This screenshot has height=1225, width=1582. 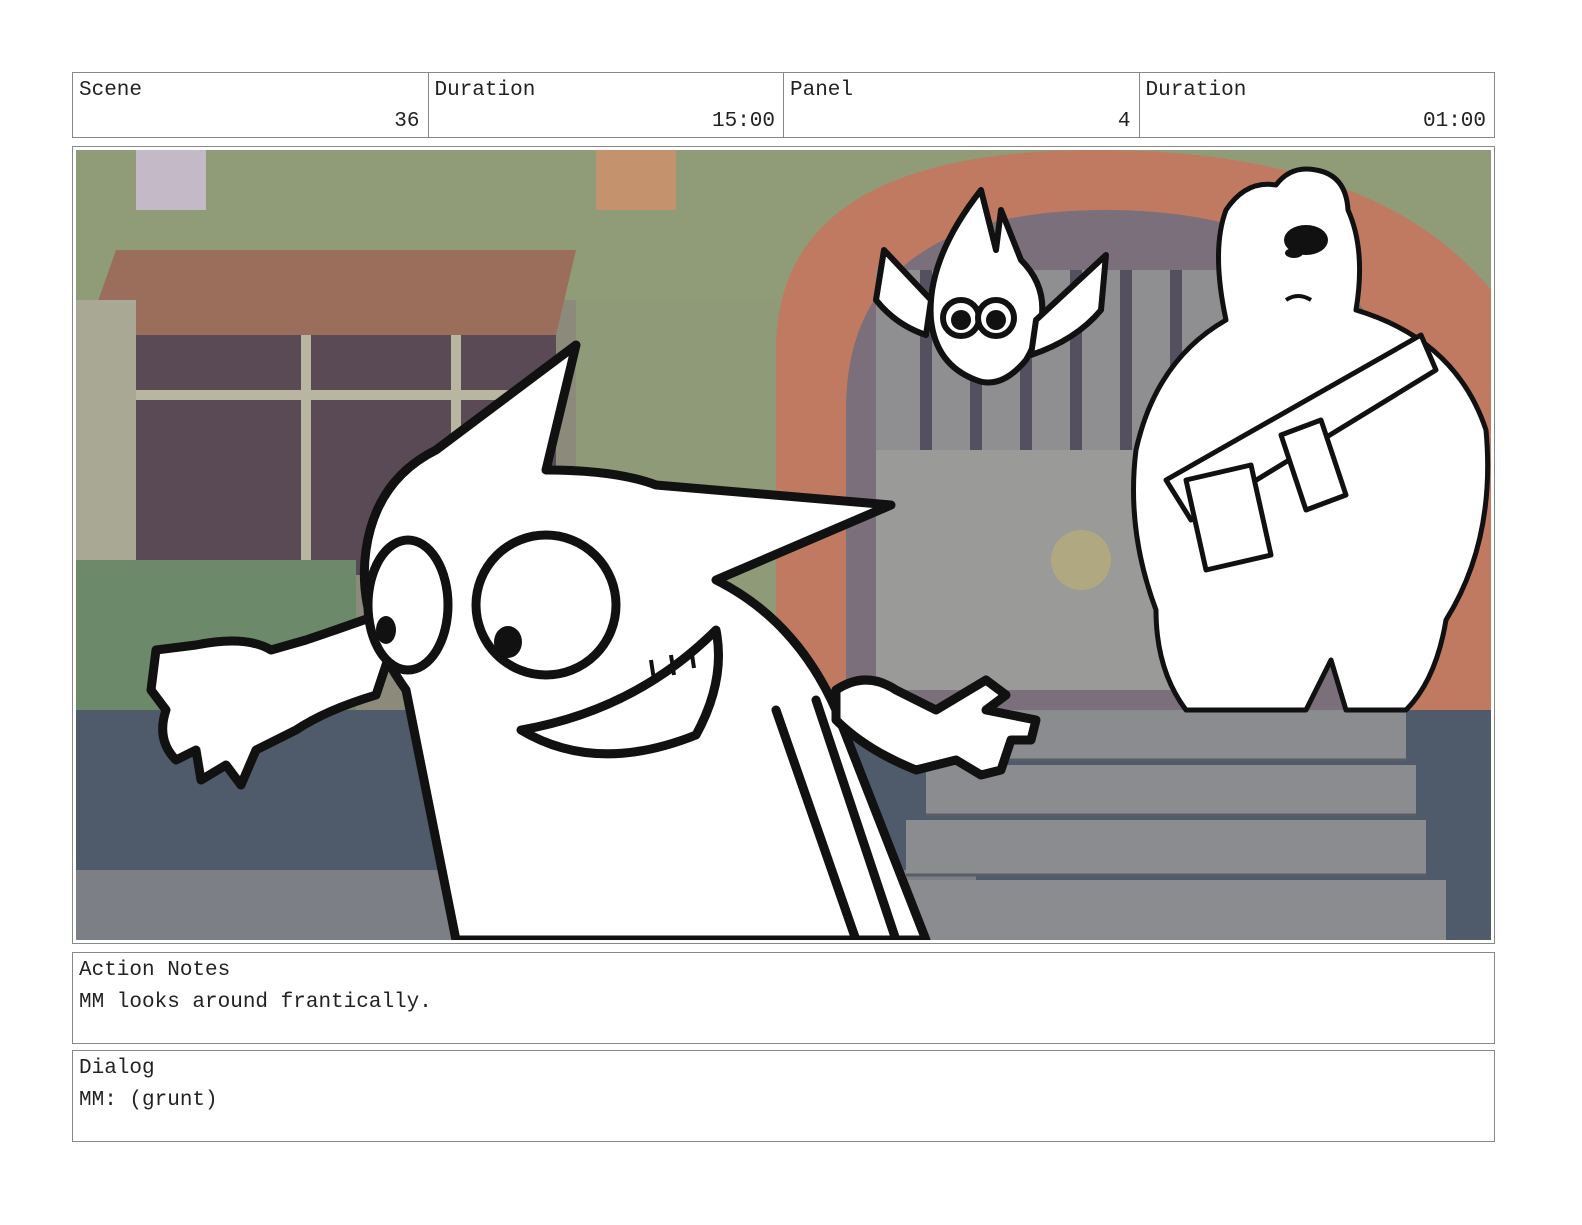 What do you see at coordinates (251, 105) in the screenshot?
I see `scene-cell: Scene 36` at bounding box center [251, 105].